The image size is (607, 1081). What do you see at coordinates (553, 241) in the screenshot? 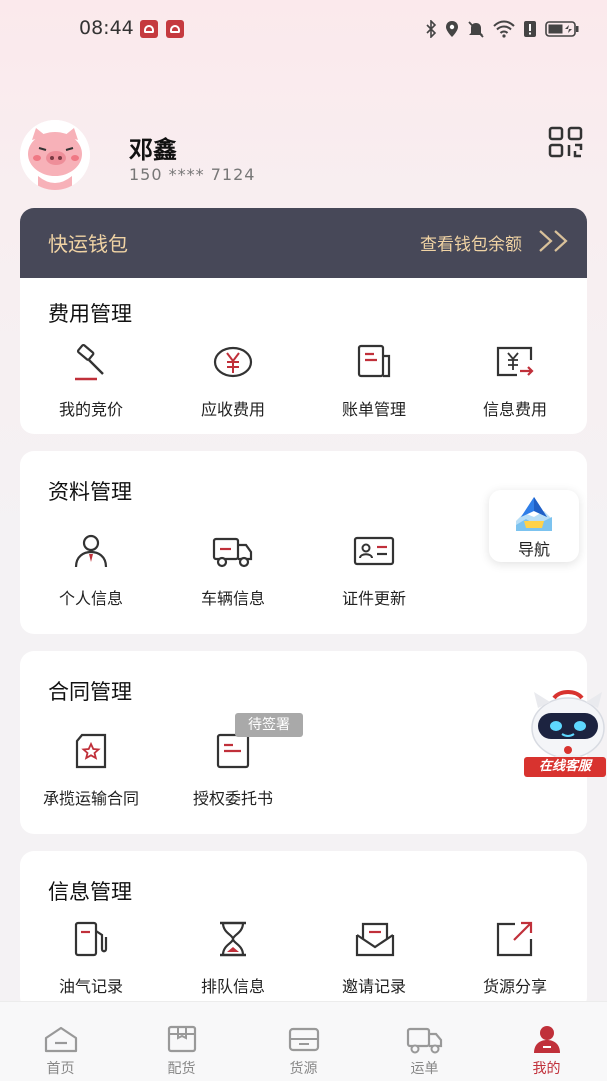
I see `double-chevron-right-icon` at bounding box center [553, 241].